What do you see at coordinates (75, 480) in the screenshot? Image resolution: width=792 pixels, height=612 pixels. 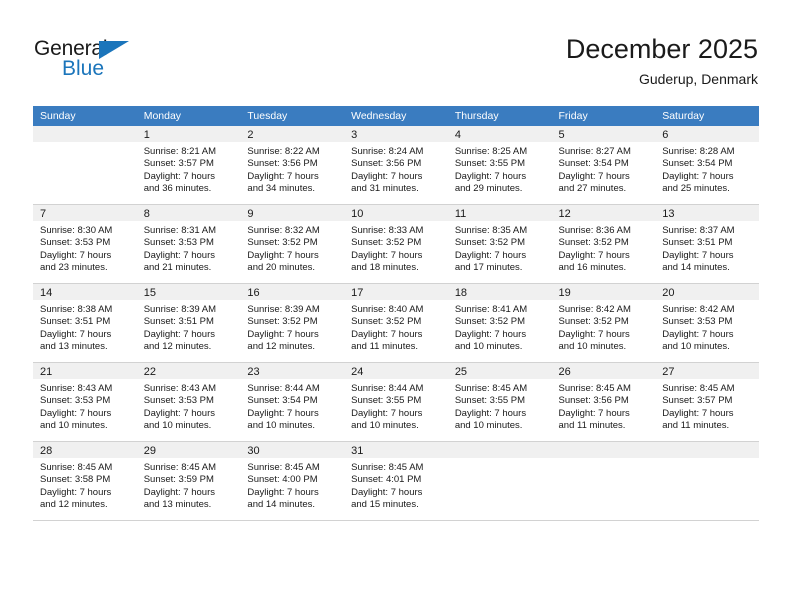 I see `sunset-time: Sunset: 3:58 PM` at bounding box center [75, 480].